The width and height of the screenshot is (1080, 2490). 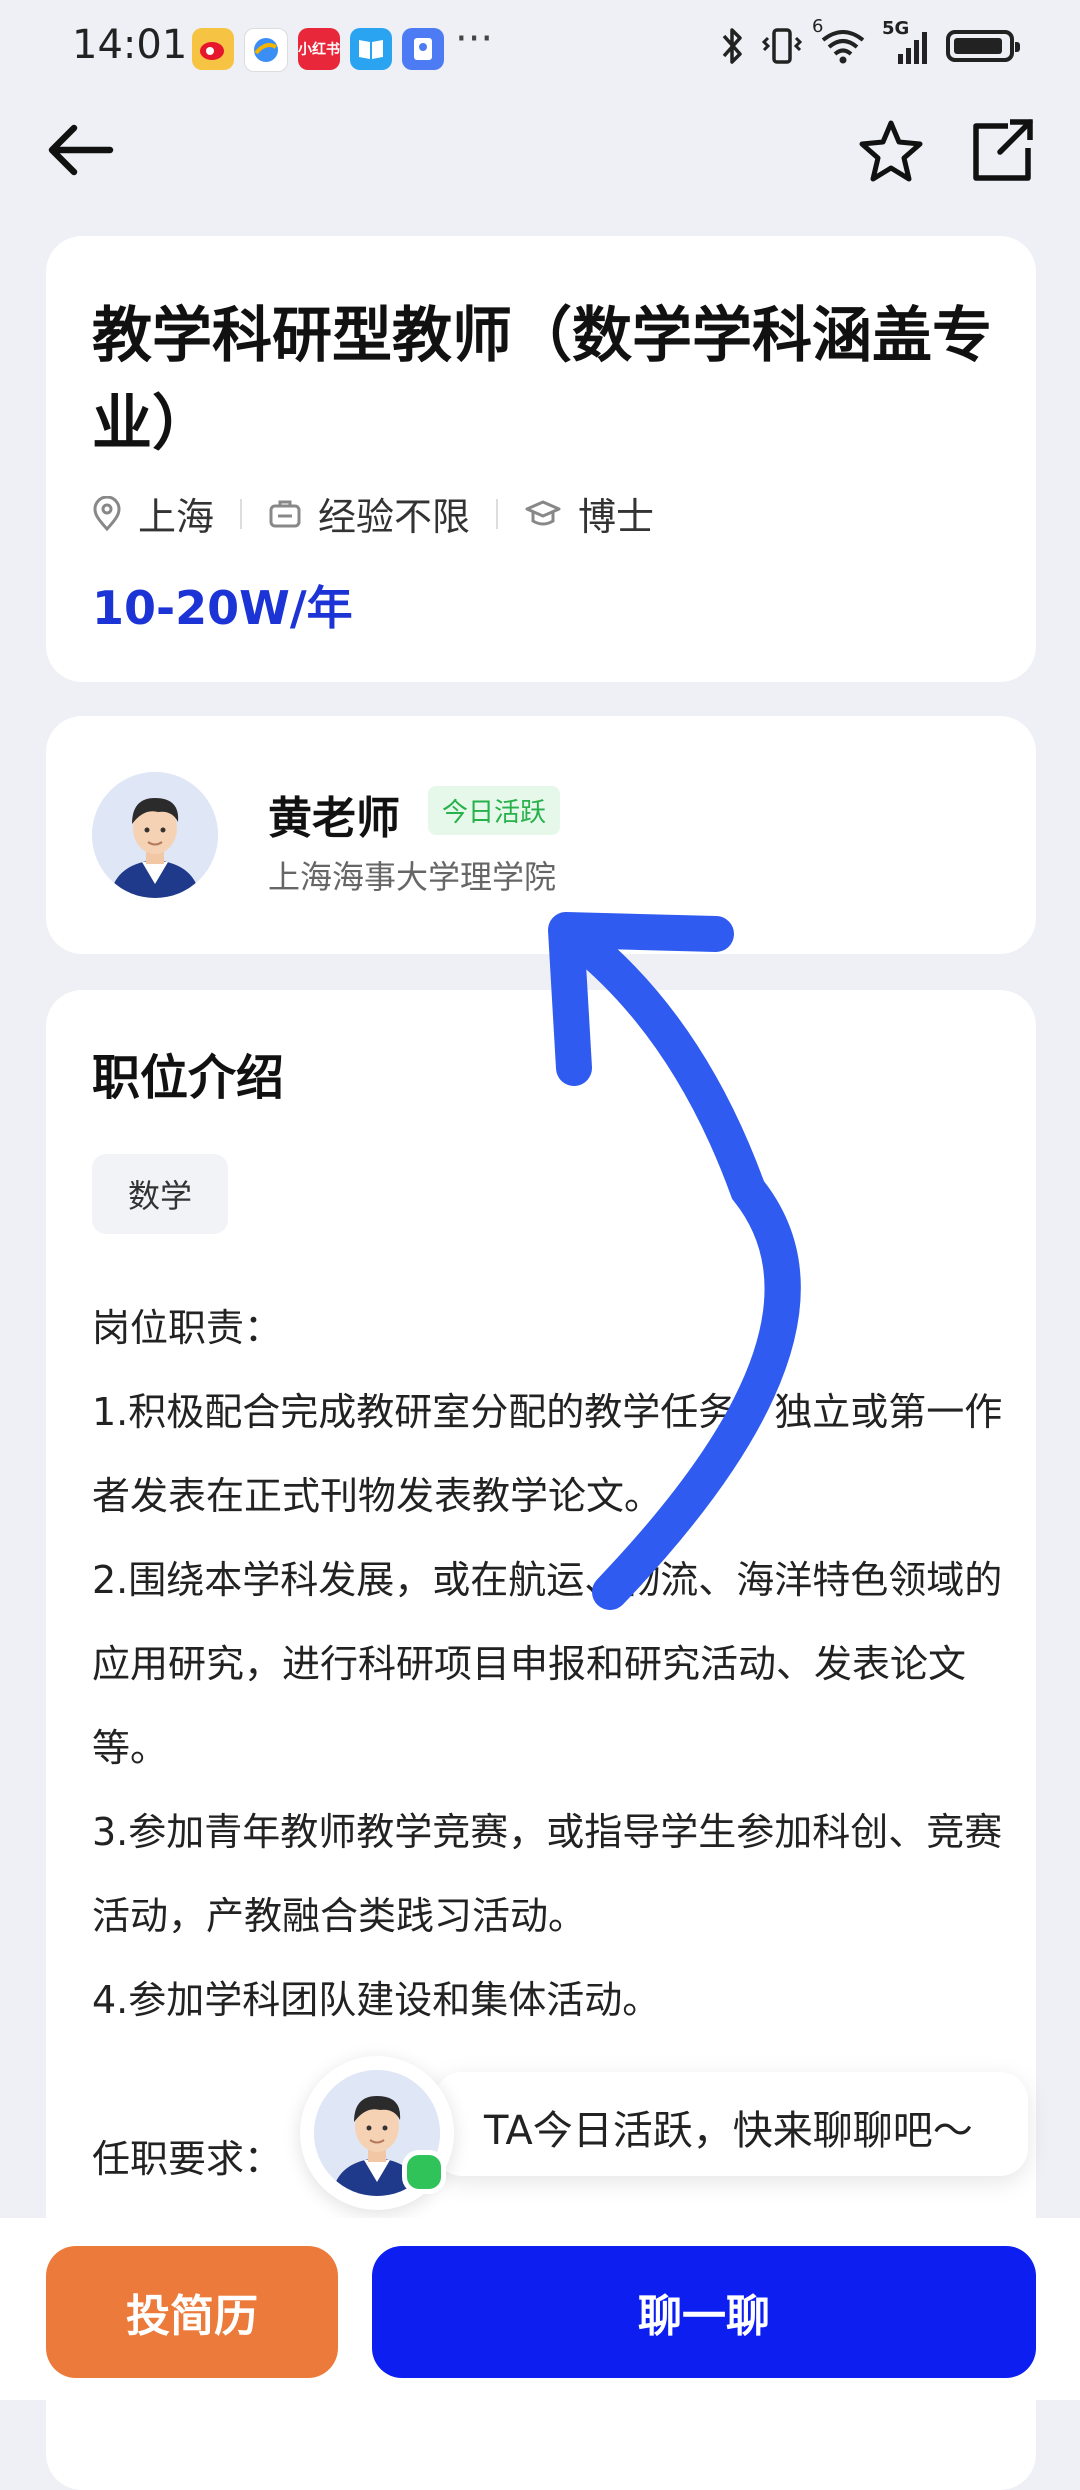 What do you see at coordinates (891, 151) in the screenshot?
I see `favorite-star-icon` at bounding box center [891, 151].